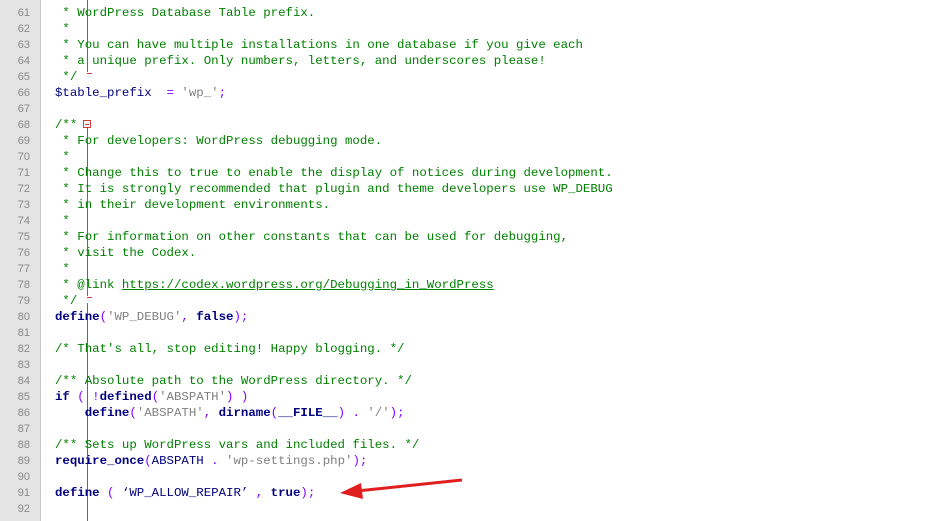  I want to click on red-arrow-icon, so click(401, 488).